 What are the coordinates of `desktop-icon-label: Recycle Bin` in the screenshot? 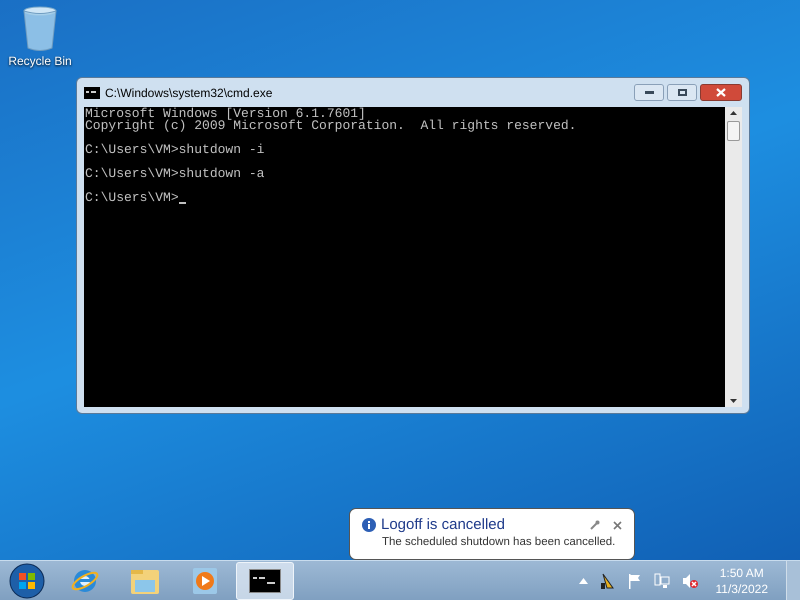 It's located at (40, 61).